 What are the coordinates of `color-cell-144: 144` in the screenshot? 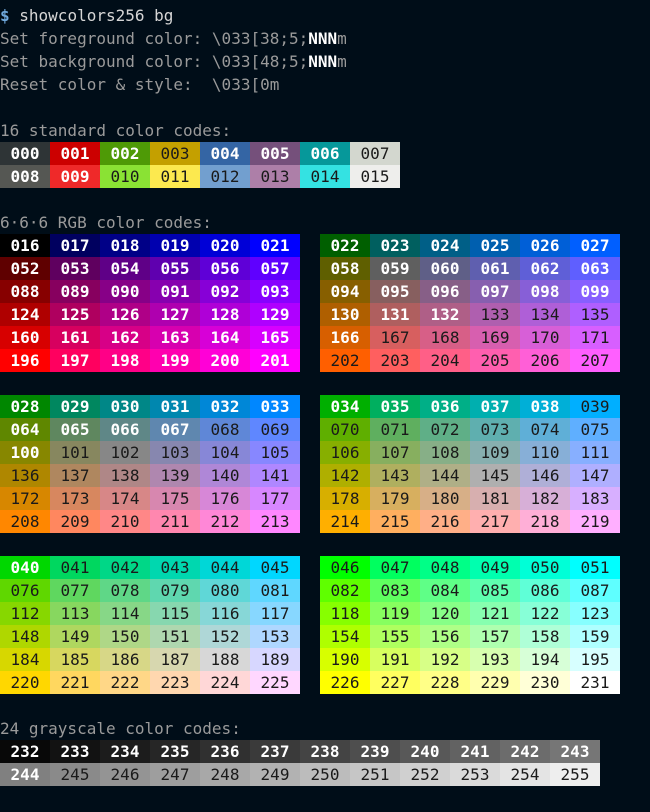 It's located at (445, 475).